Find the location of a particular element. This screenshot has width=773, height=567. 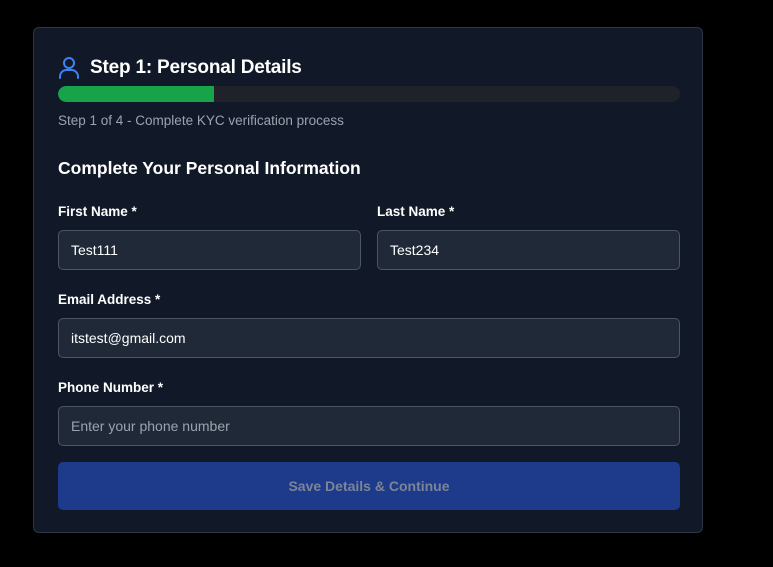

email-field is located at coordinates (369, 338).